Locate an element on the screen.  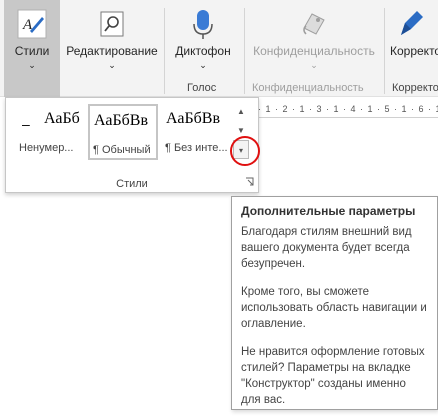
editor-button-label: Корректор is located at coordinates (414, 51).